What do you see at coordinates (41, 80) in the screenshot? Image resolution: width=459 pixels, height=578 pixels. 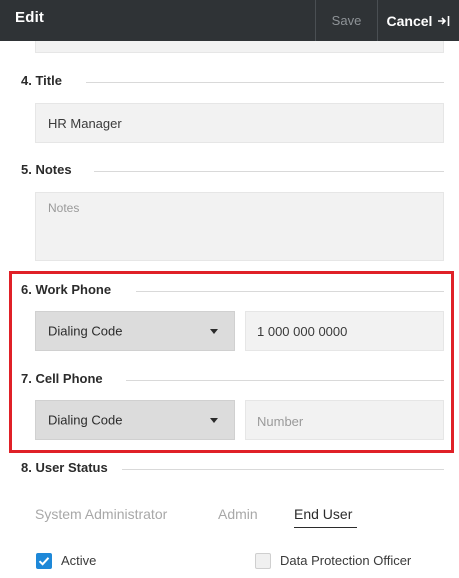 I see `title-heading: 4. Title` at bounding box center [41, 80].